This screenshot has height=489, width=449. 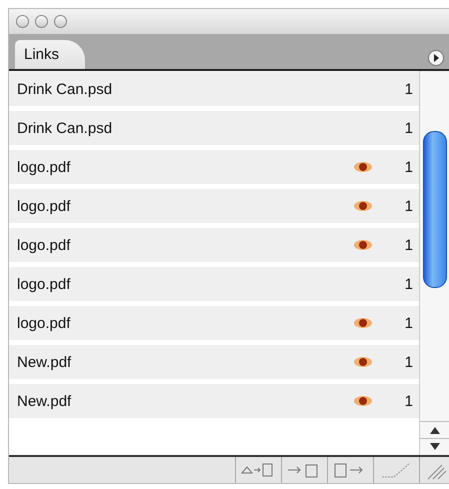 I want to click on scrollbar, so click(x=434, y=263).